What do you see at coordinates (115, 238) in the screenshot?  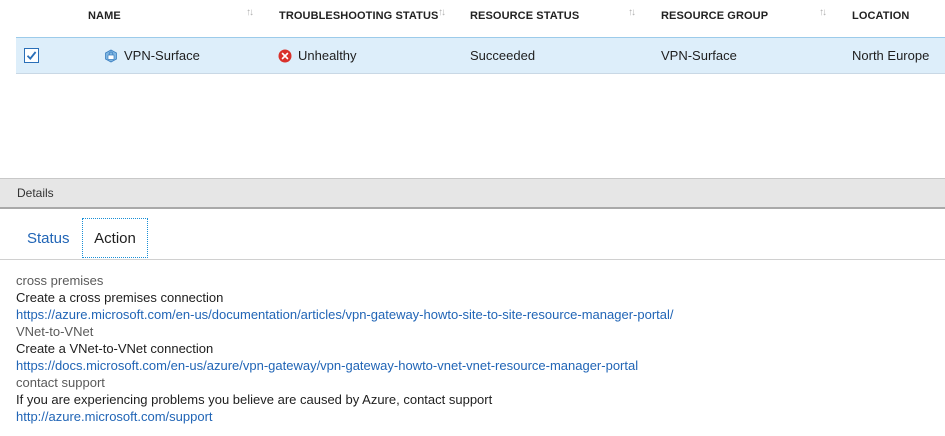 I see `tab-action: Action` at bounding box center [115, 238].